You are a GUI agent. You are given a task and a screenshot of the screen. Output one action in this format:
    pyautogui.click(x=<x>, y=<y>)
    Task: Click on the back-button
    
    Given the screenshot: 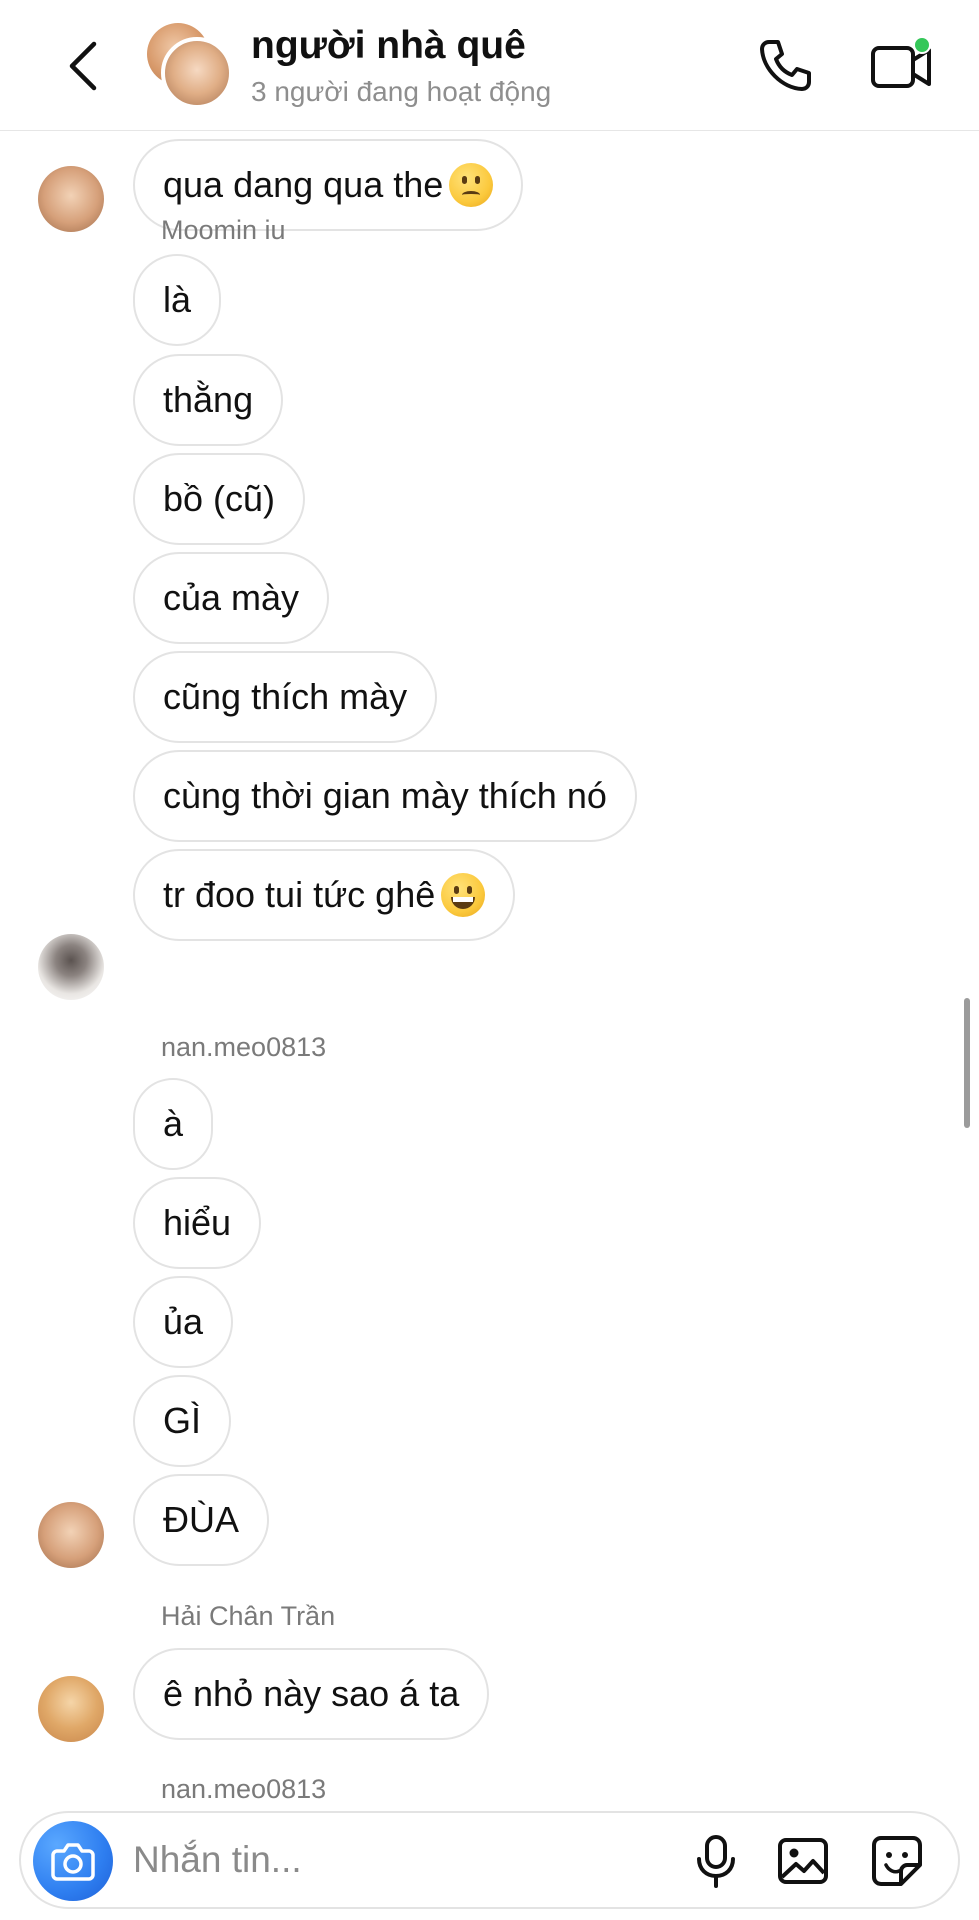 What is the action you would take?
    pyautogui.click(x=85, y=66)
    